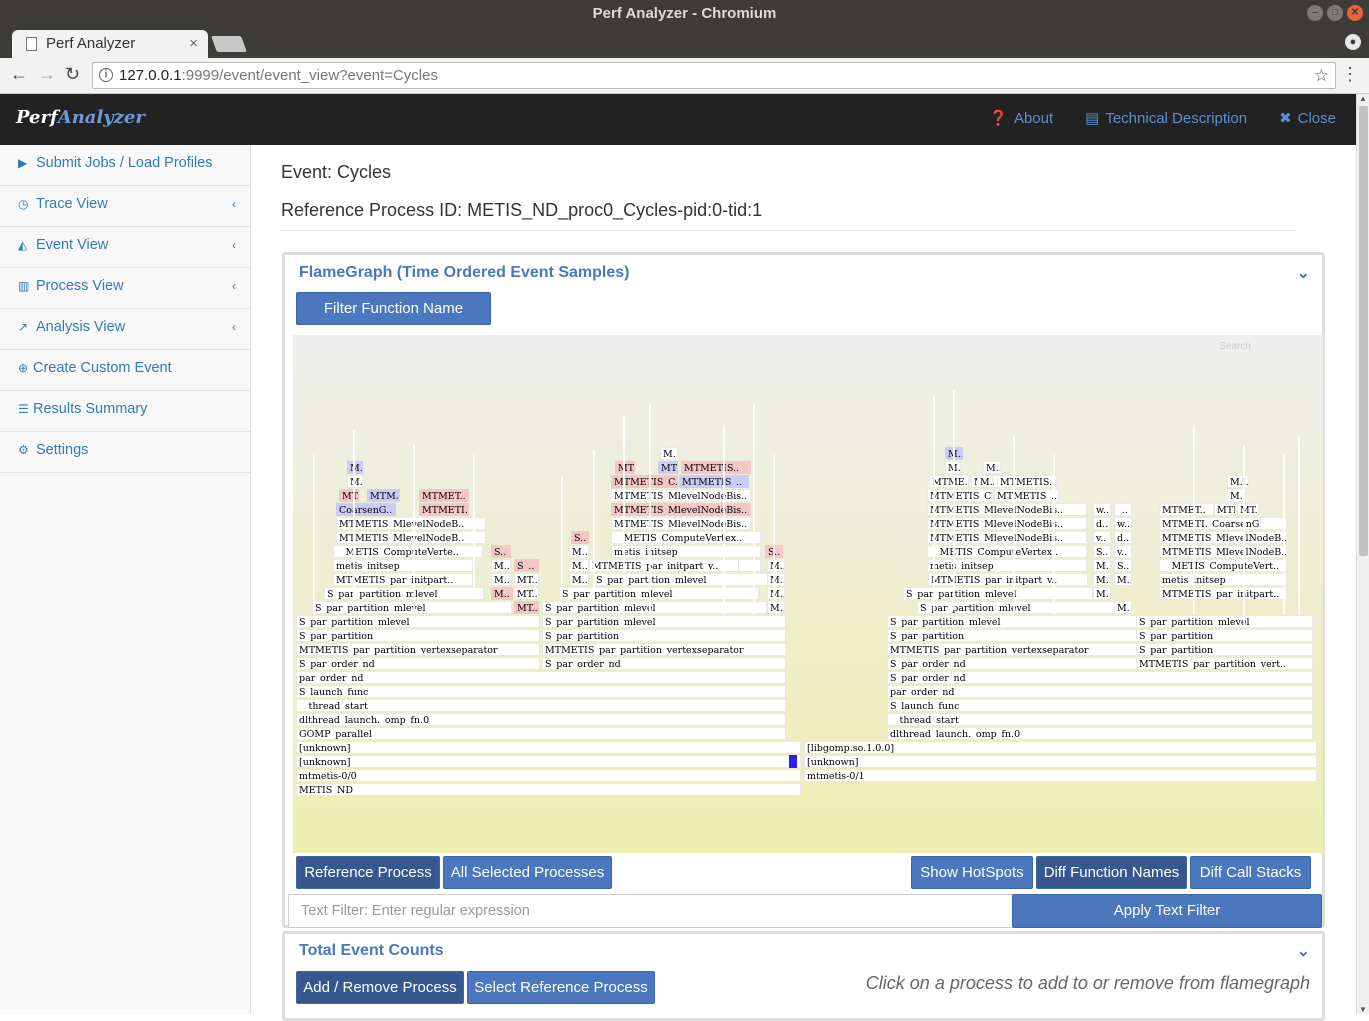 The height and width of the screenshot is (1021, 1369). What do you see at coordinates (1008, 579) in the screenshot?
I see `flame-frame: MTMETIS_par_initpart_v..` at bounding box center [1008, 579].